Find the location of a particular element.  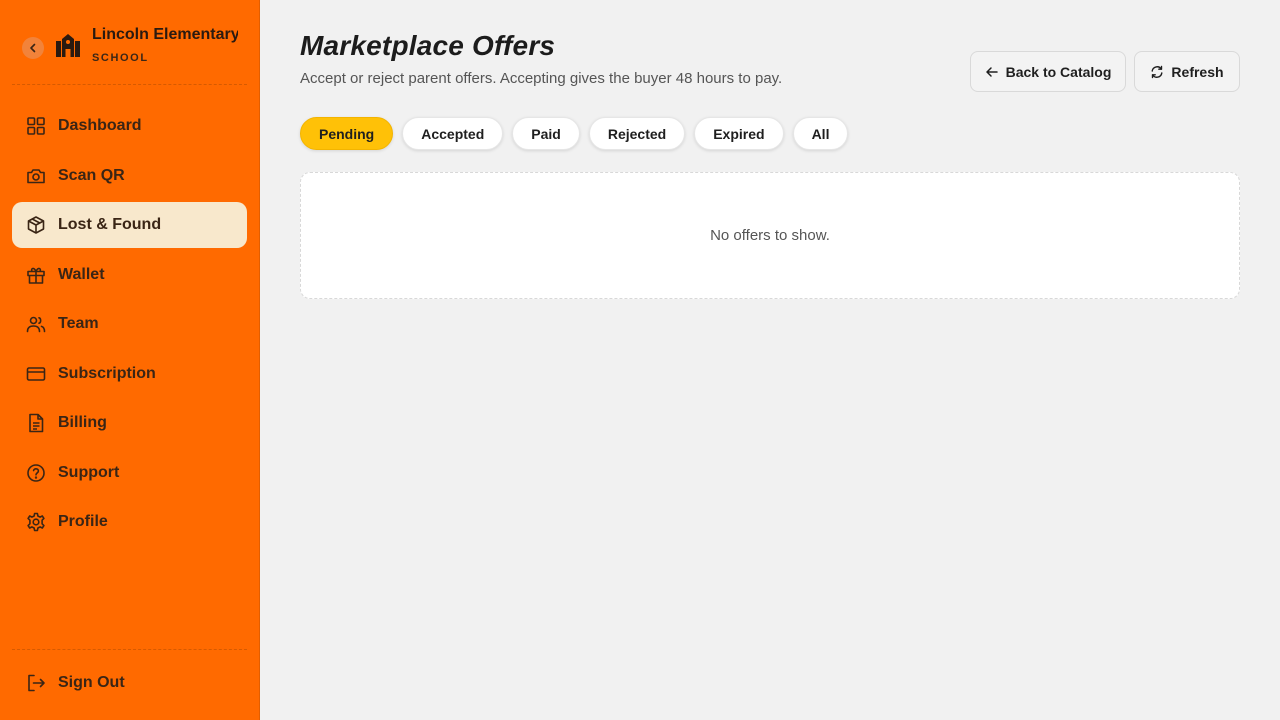

gift-icon is located at coordinates (36, 275).